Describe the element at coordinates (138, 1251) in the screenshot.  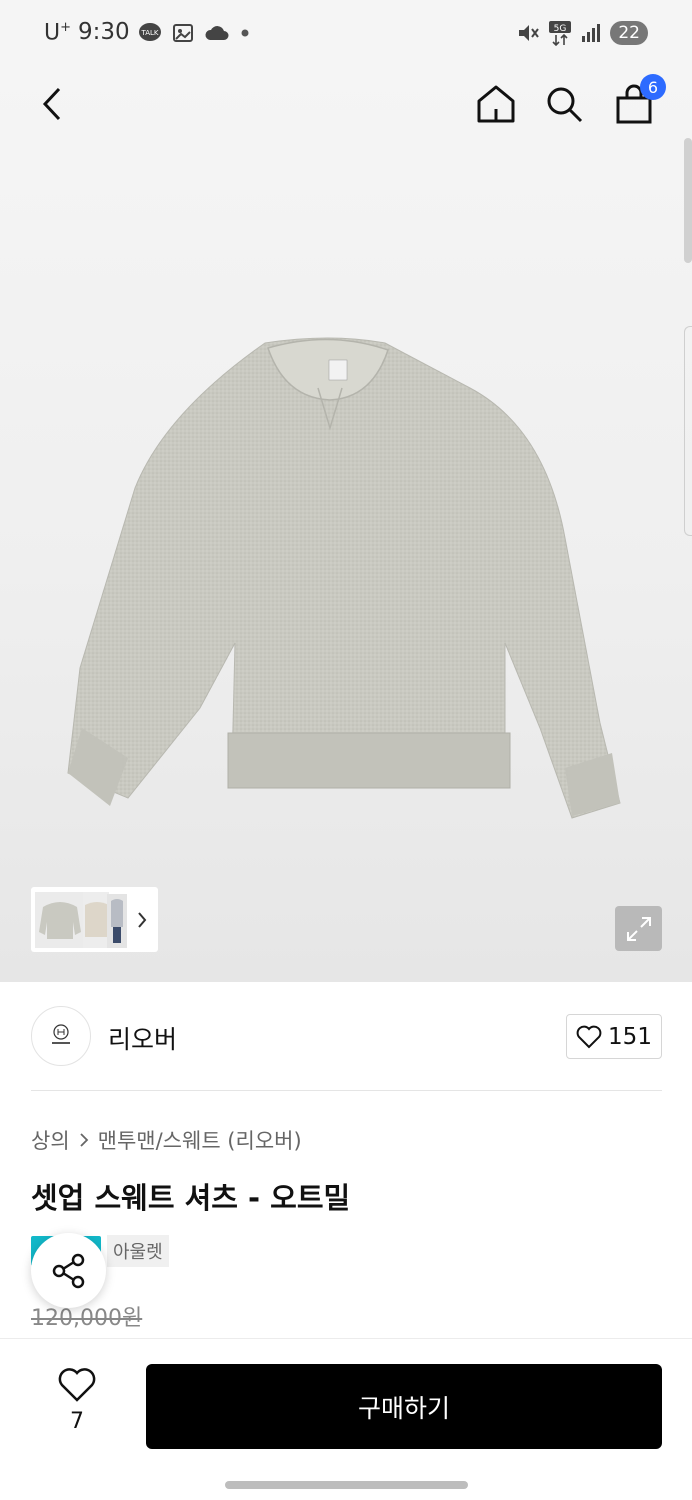
I see `outlet-badge: 아울렛` at that location.